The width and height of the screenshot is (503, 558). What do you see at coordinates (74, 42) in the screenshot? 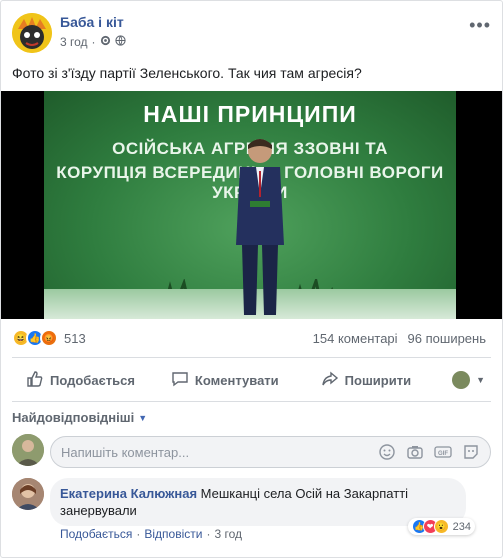
I see `post-time: 3 год` at bounding box center [74, 42].